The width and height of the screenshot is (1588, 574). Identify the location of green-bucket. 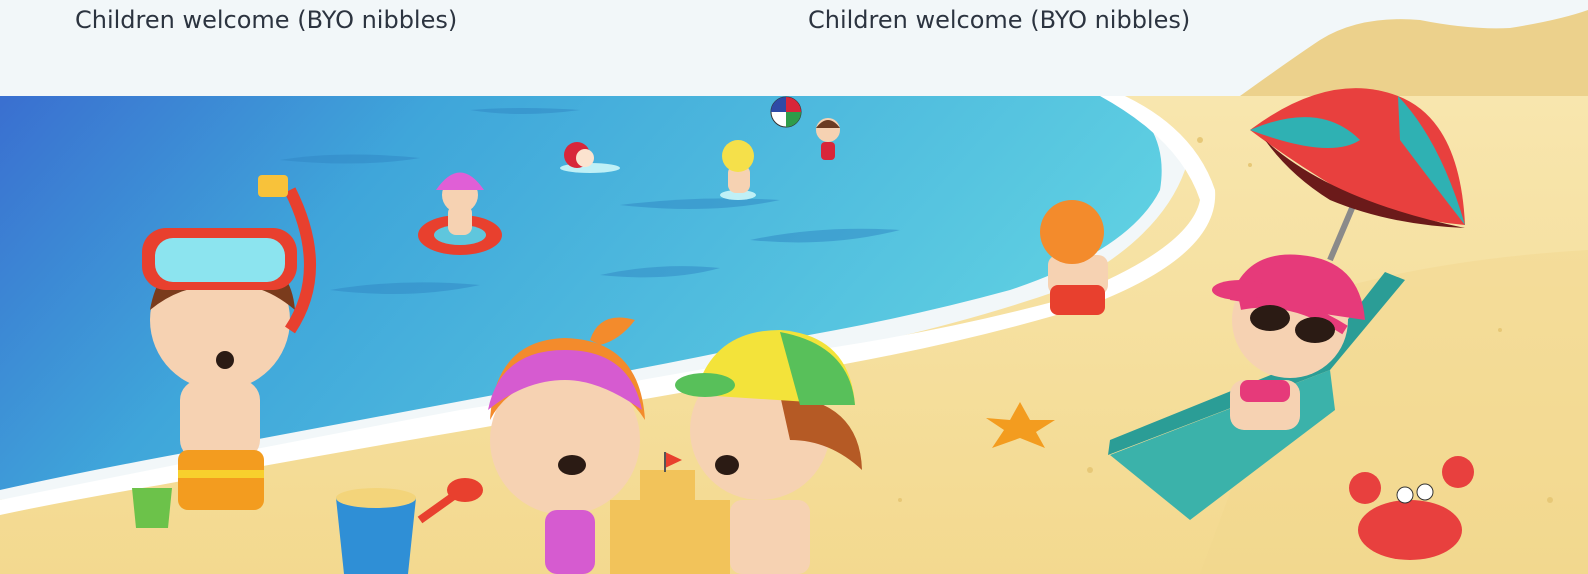
(152, 508).